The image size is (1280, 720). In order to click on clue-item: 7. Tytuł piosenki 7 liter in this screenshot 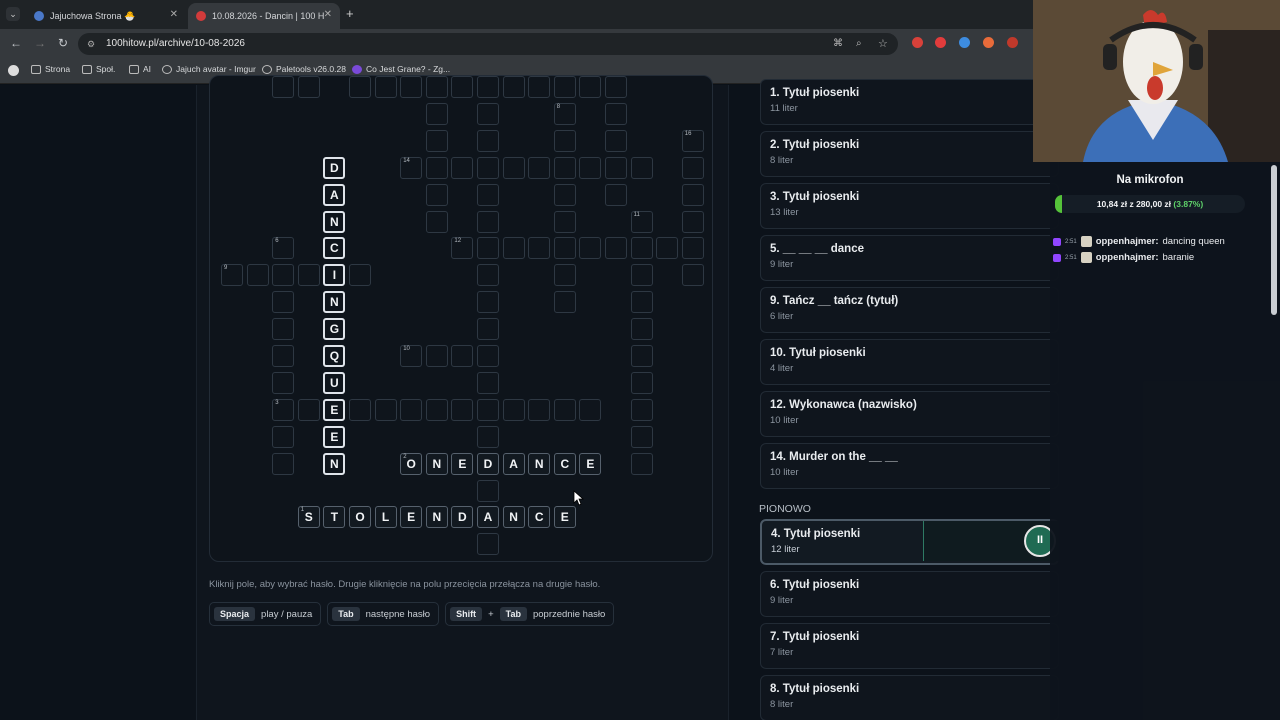, I will do `click(909, 646)`.